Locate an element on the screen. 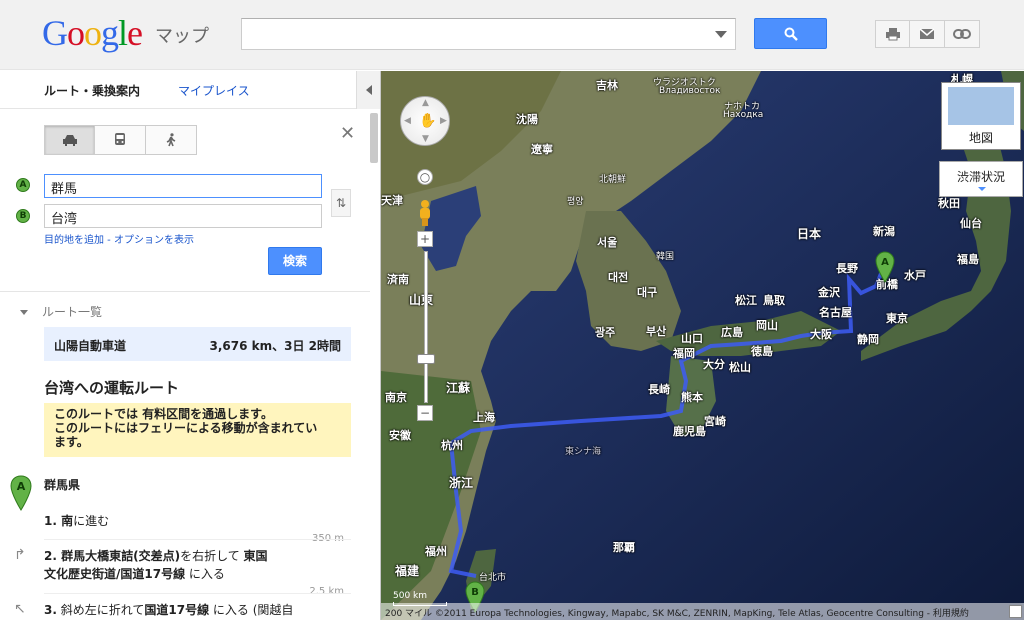 The width and height of the screenshot is (1024, 620). map-label: 長野 is located at coordinates (847, 268).